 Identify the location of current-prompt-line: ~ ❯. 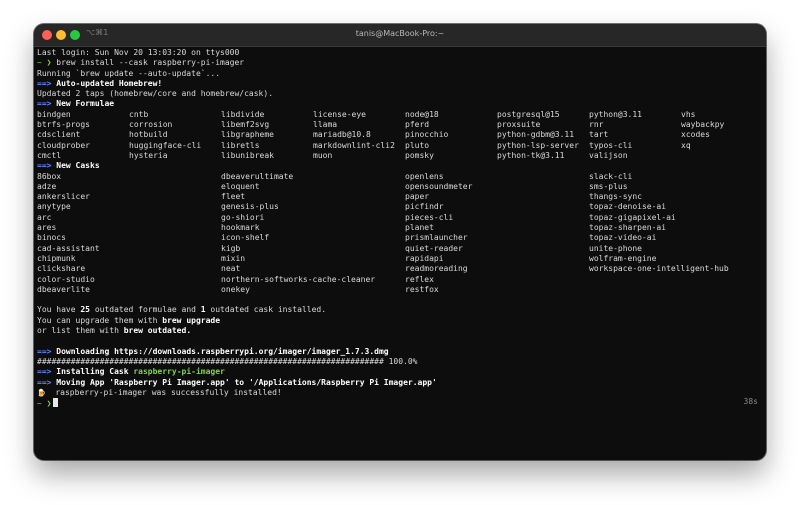
(400, 403).